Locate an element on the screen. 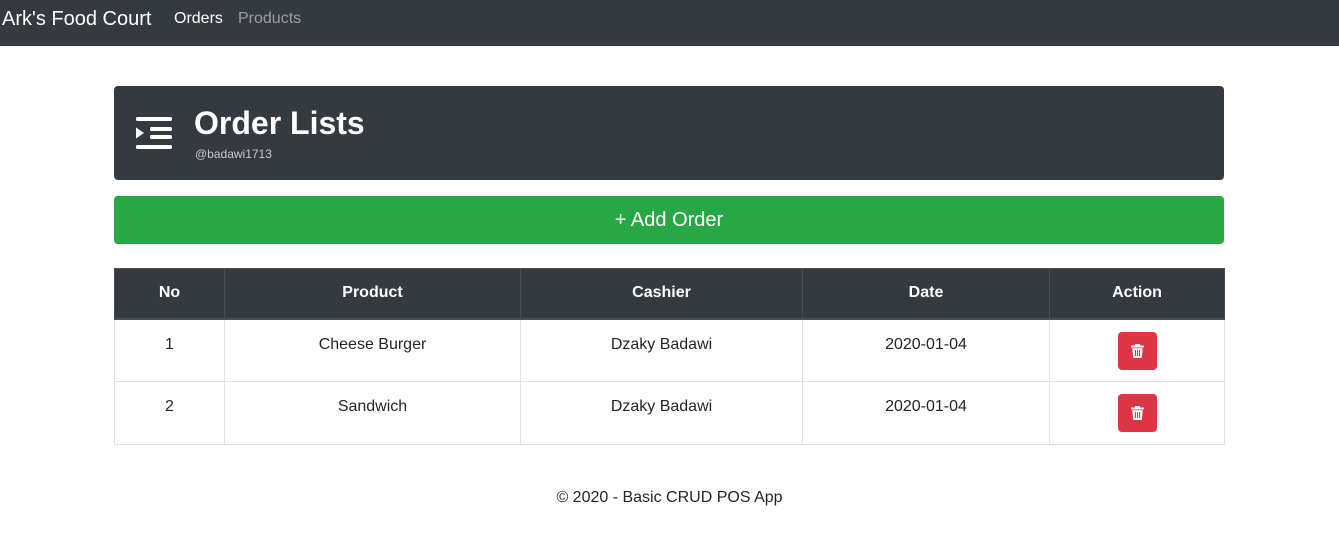 This screenshot has width=1339, height=534. column-header-cashier: Cashier is located at coordinates (661, 294).